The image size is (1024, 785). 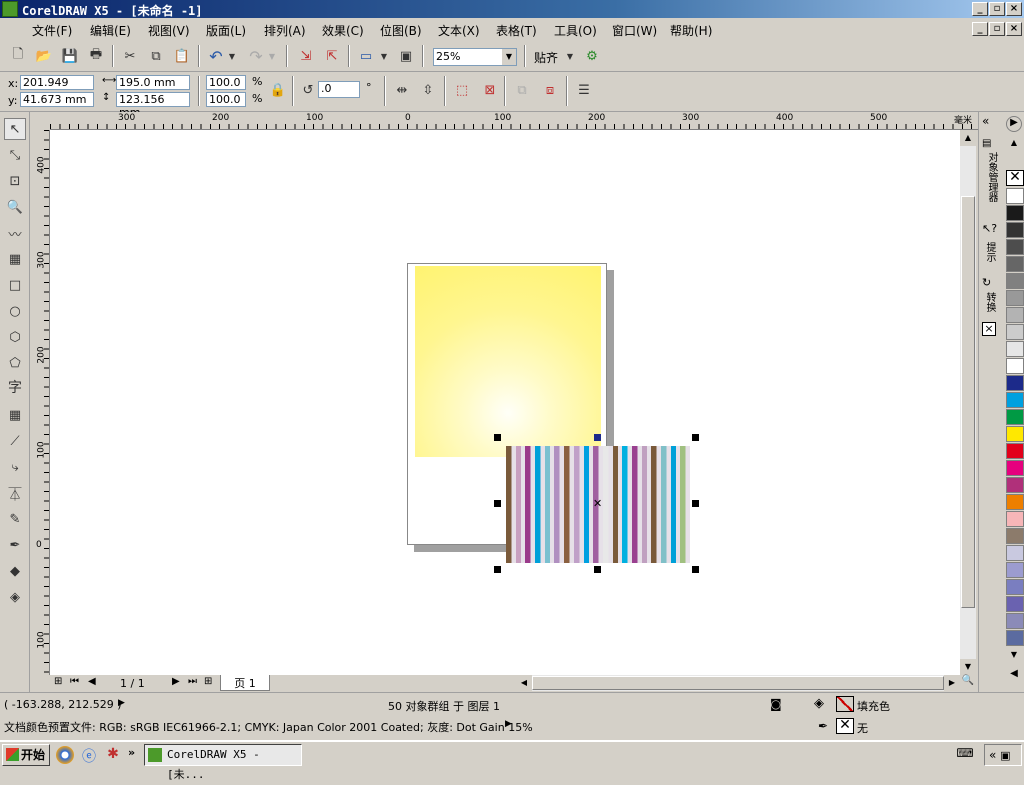 I want to click on open-icon: 📂, so click(x=44, y=56).